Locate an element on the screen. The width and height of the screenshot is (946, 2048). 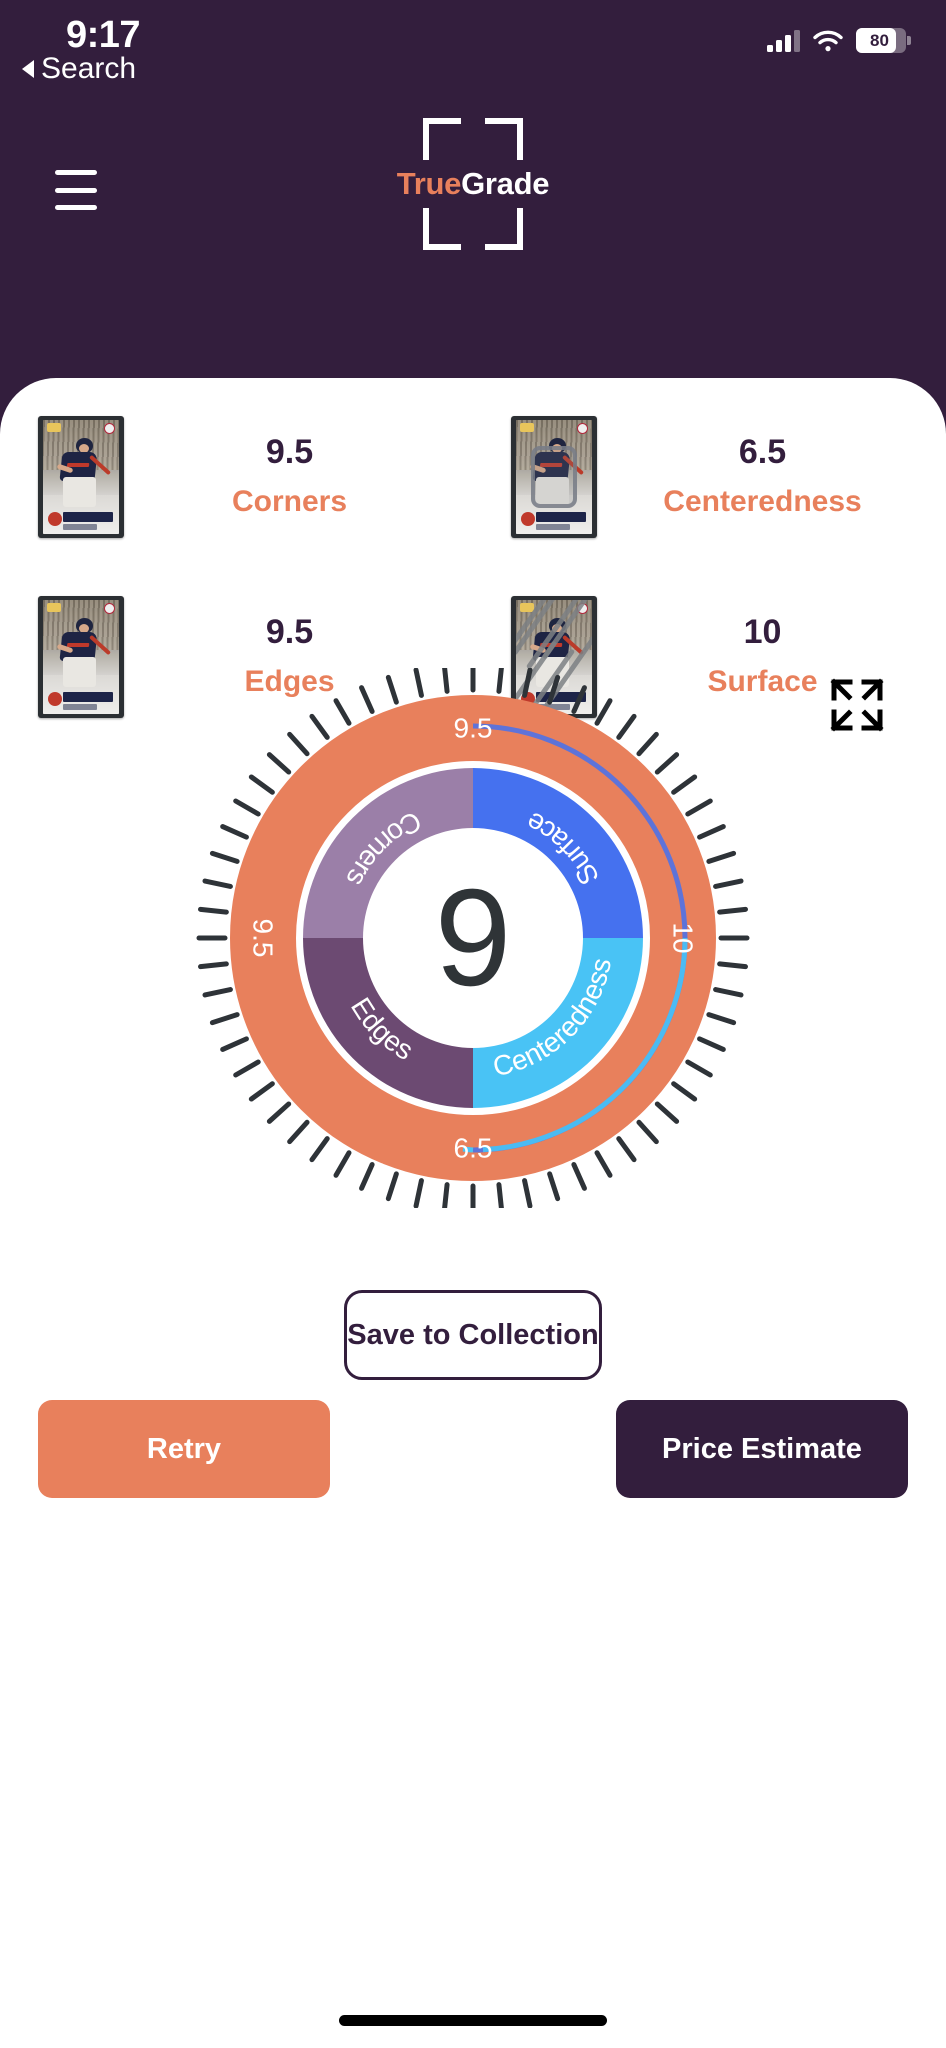
card-thumbnail-edges is located at coordinates (81, 657).